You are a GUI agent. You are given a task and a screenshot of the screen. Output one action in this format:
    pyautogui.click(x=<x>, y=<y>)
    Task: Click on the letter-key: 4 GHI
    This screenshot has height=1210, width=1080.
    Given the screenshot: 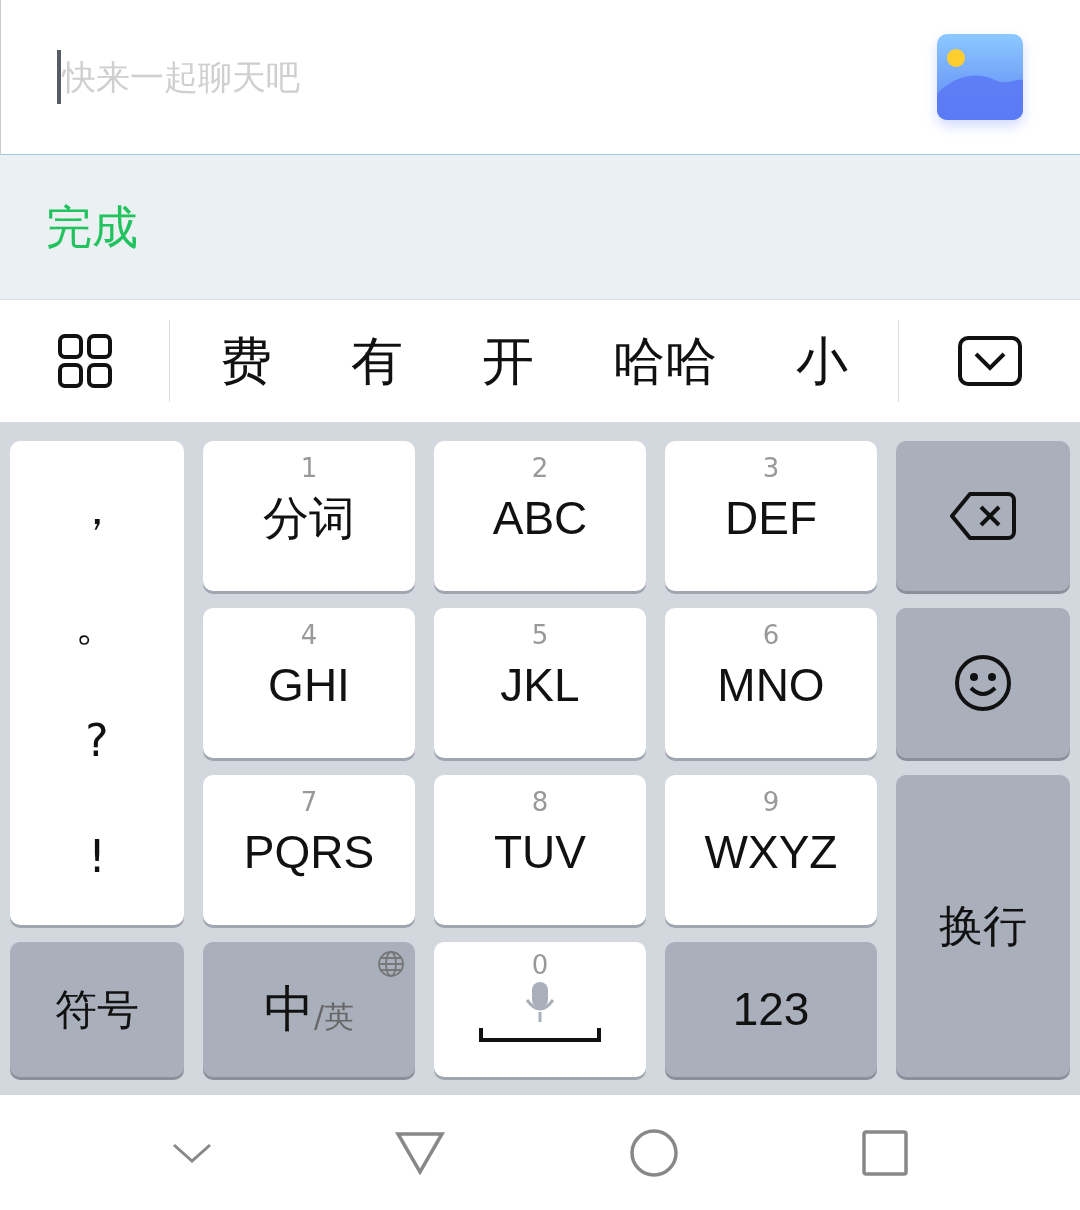 What is the action you would take?
    pyautogui.click(x=309, y=683)
    